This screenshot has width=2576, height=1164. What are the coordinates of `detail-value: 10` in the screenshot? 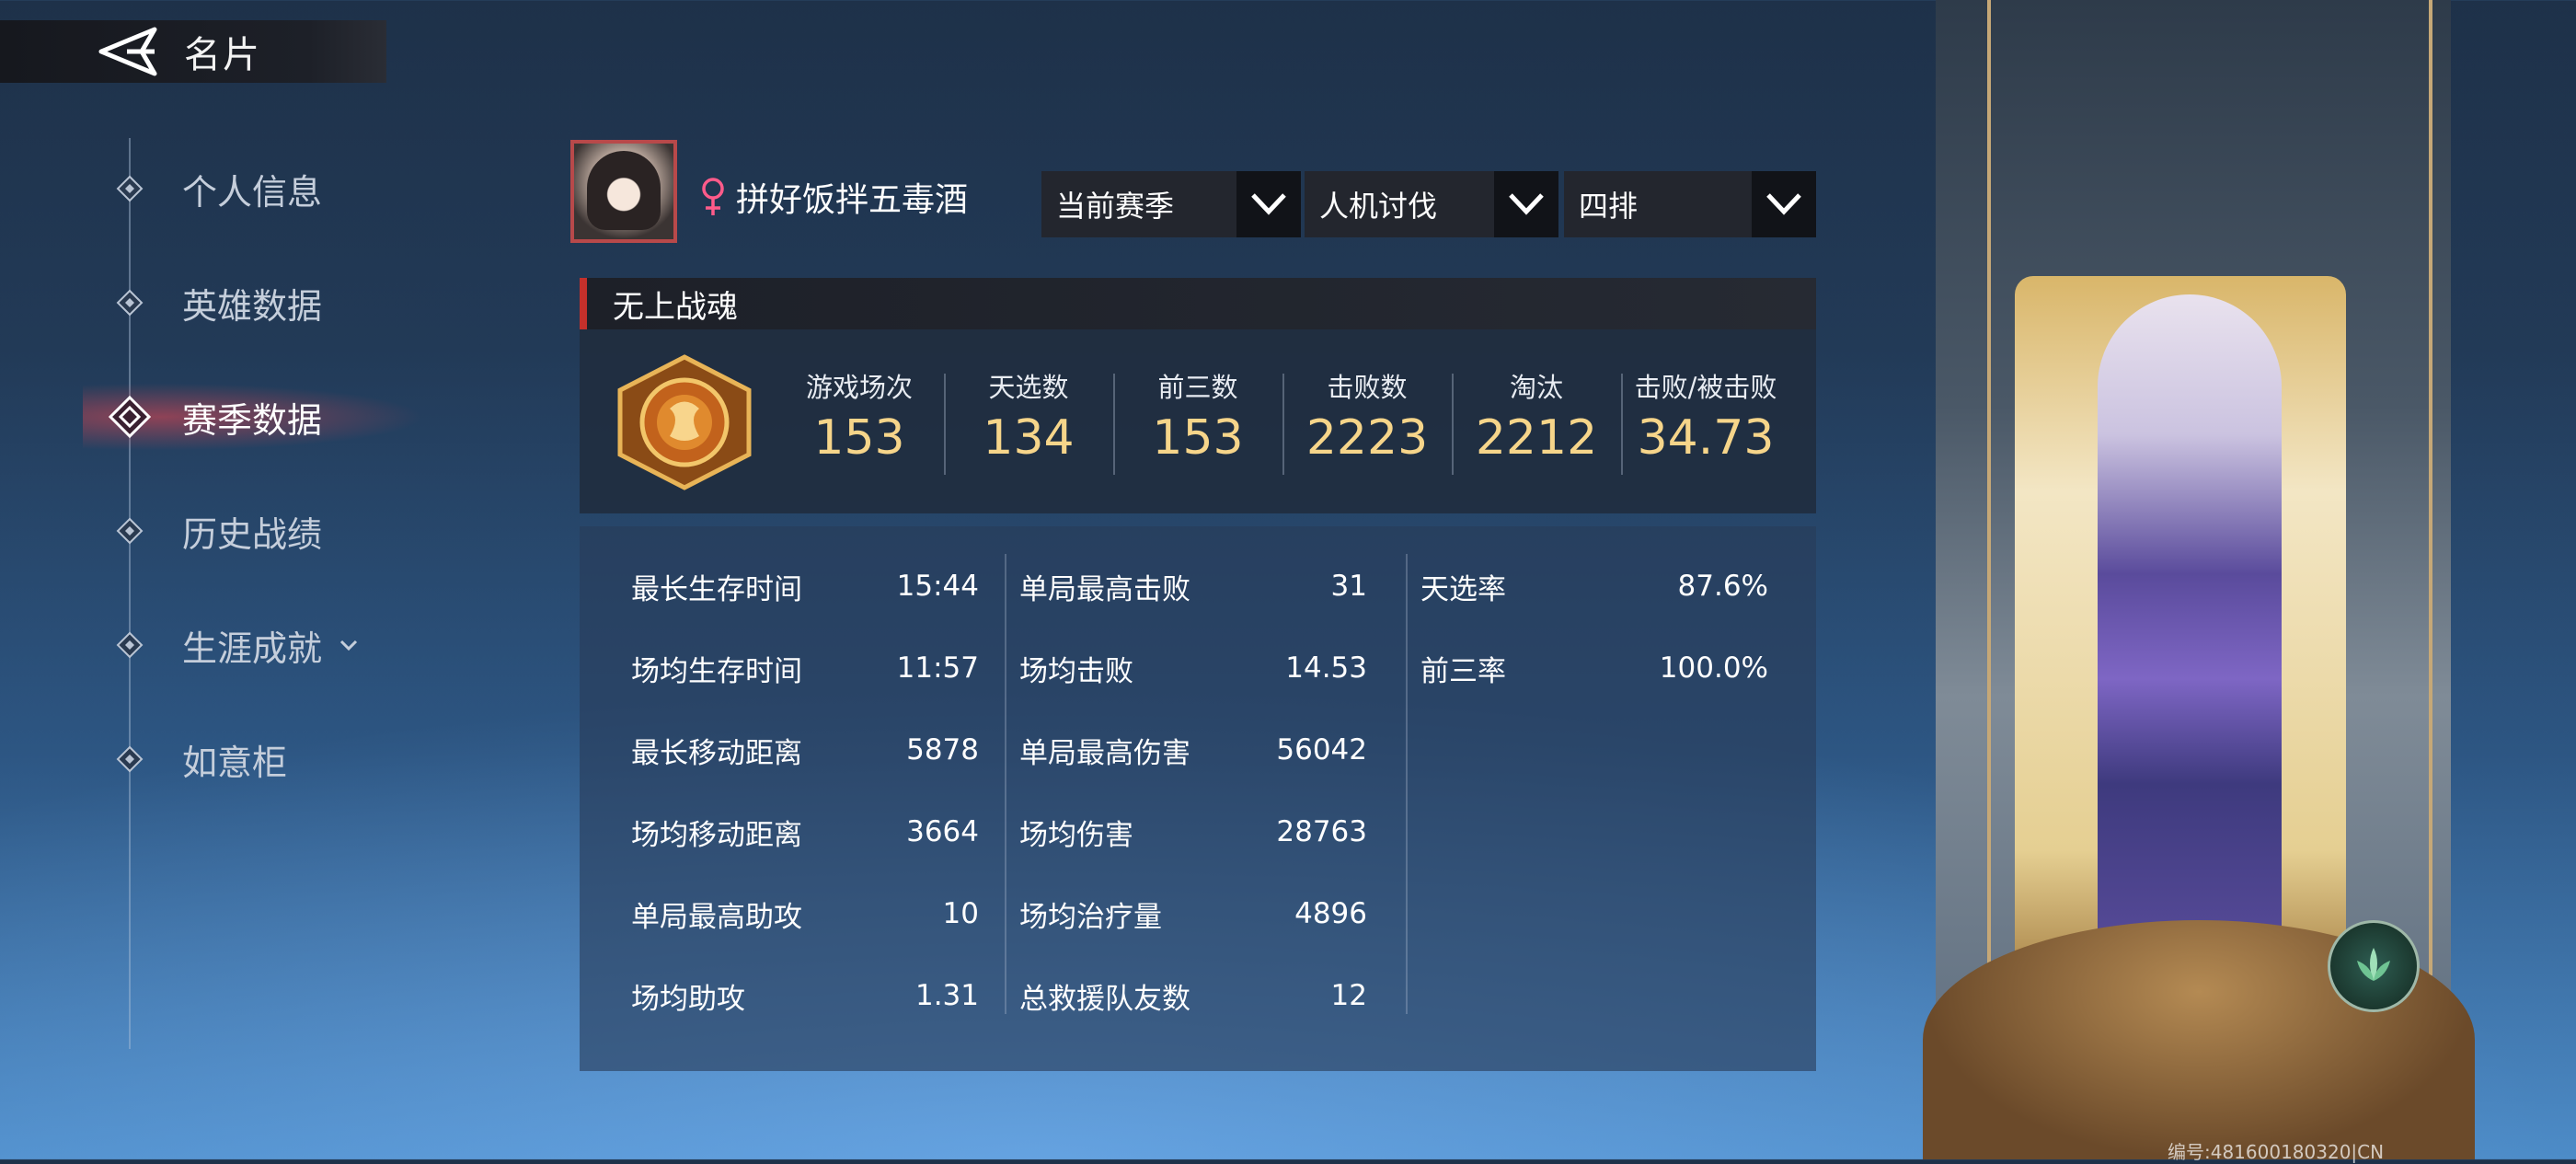 It's located at (960, 913).